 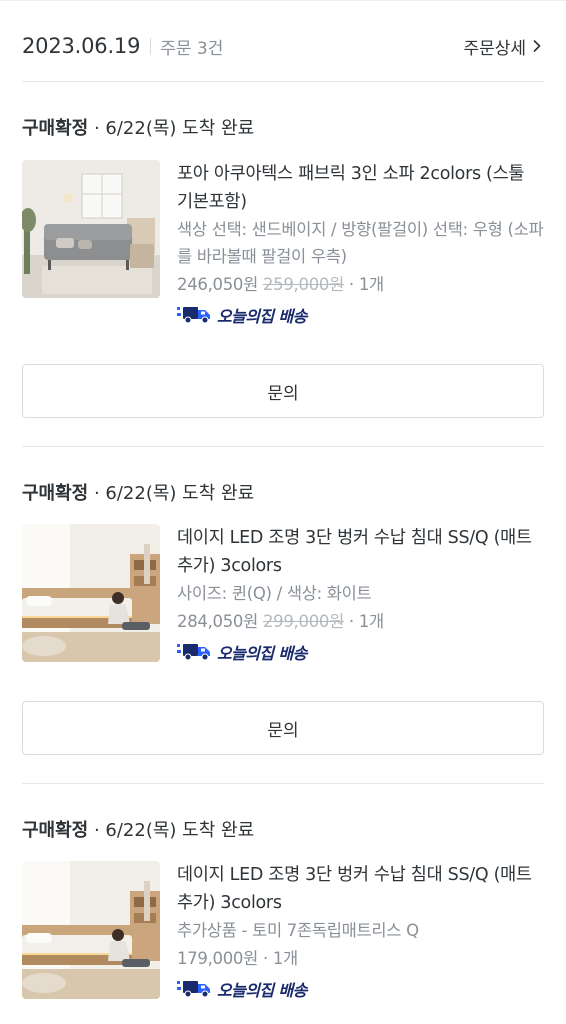 What do you see at coordinates (218, 284) in the screenshot?
I see `sale-price: 246,050원` at bounding box center [218, 284].